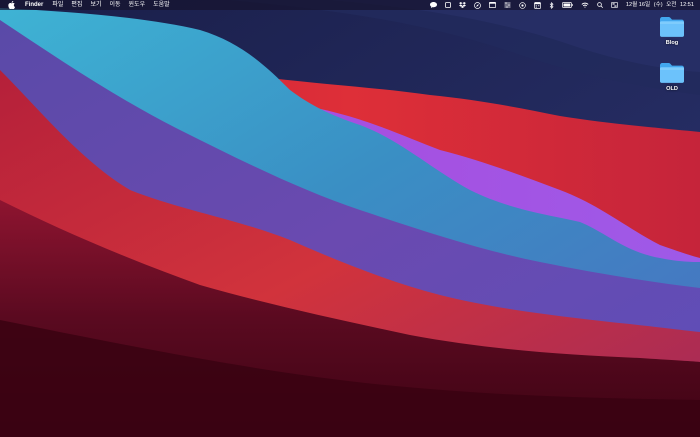  I want to click on search-icon, so click(600, 5).